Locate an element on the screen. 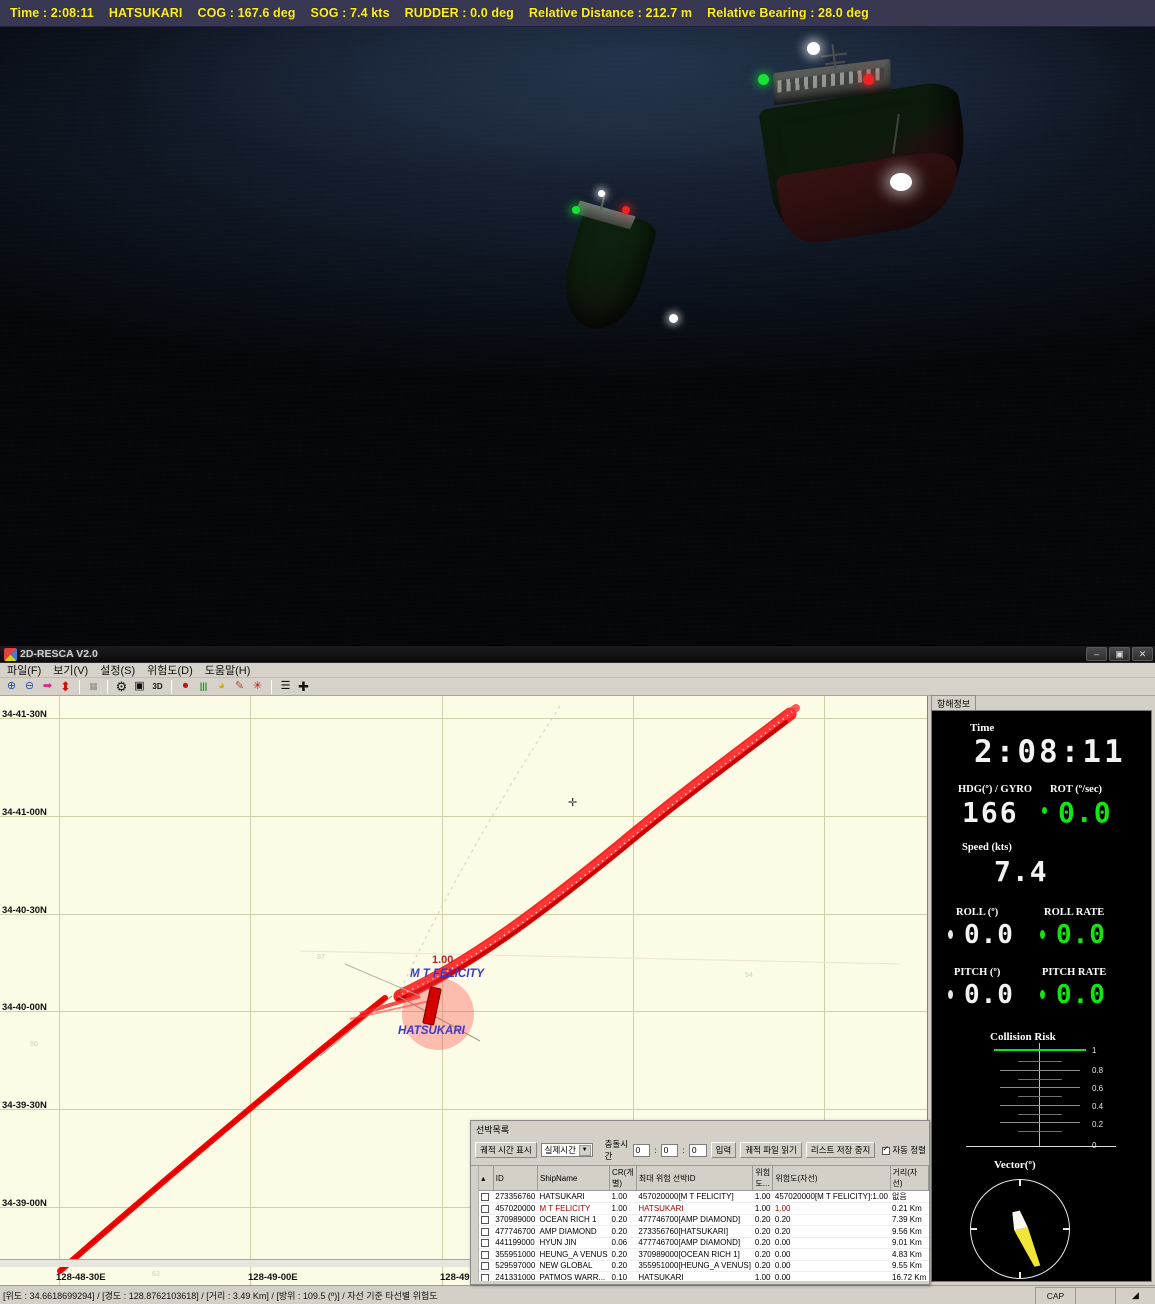 The height and width of the screenshot is (1304, 1155). pitch-indicator-dot is located at coordinates (950, 994).